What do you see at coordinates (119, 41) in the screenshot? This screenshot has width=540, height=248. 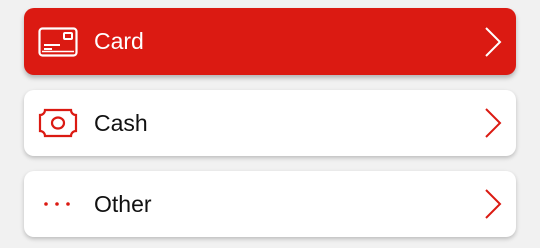 I see `payment-option-label: Card` at bounding box center [119, 41].